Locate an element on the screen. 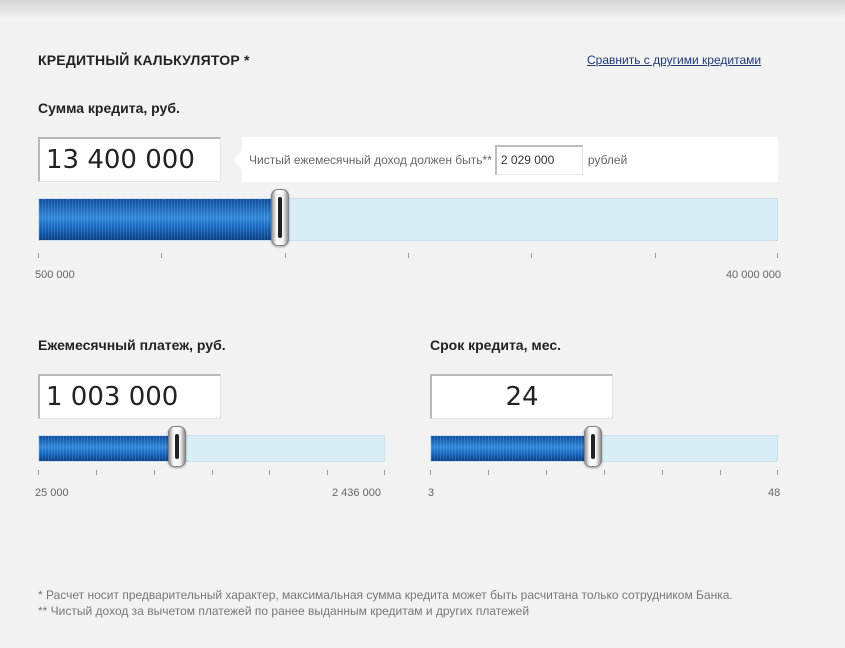 The image size is (845, 648). monthly-payment-slider-track is located at coordinates (211, 446).